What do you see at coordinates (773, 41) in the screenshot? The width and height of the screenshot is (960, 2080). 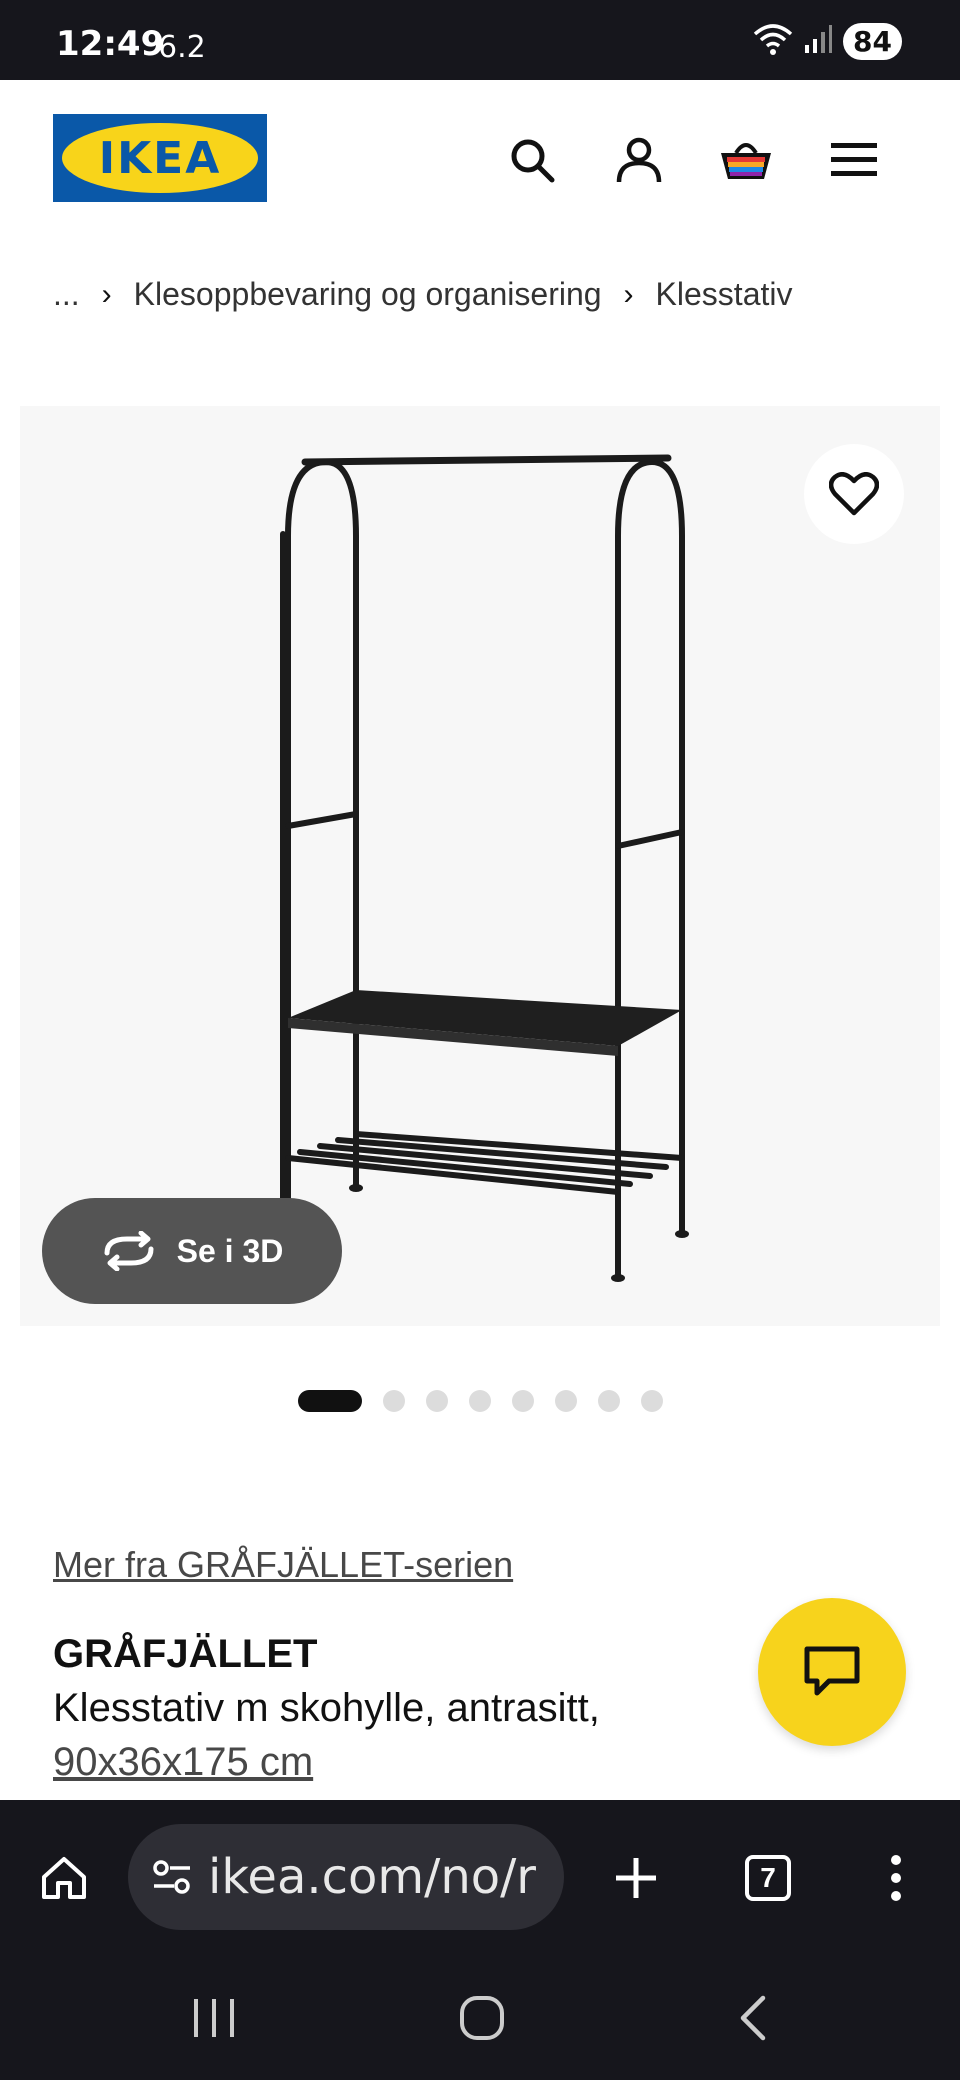 I see `wifi-icon` at bounding box center [773, 41].